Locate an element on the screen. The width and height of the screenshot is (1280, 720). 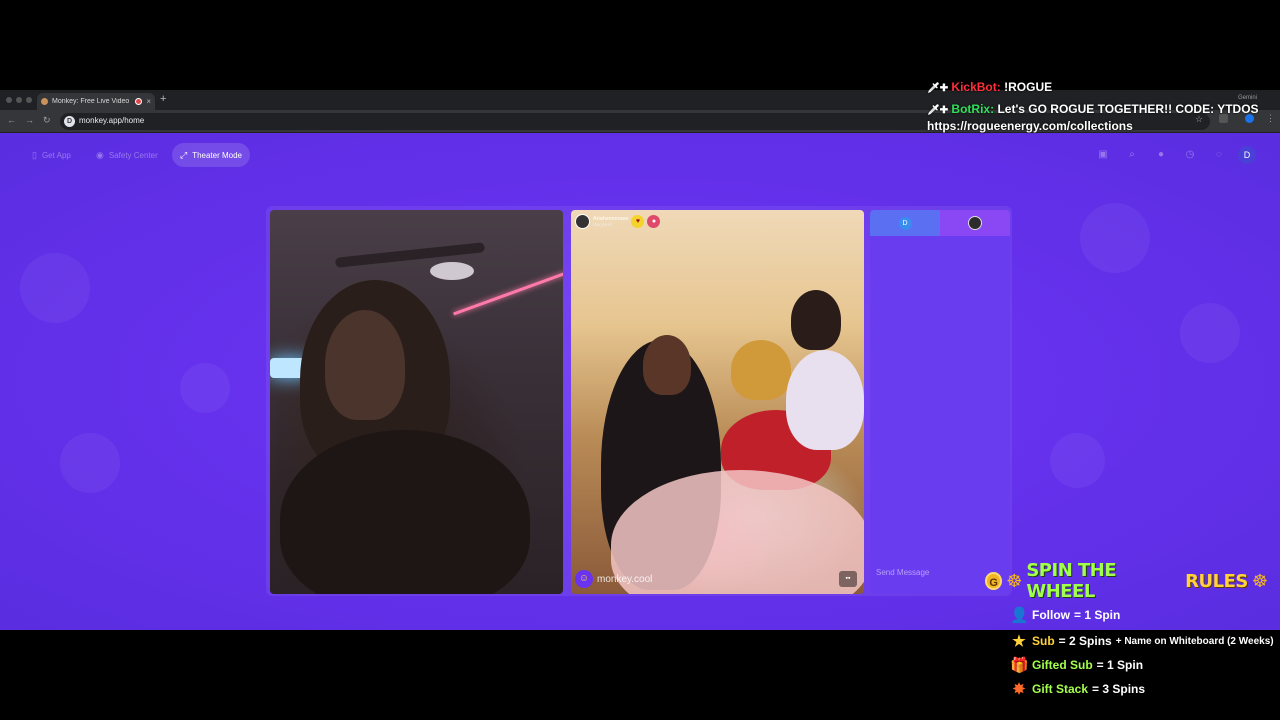
expand-icon: ⤢ is located at coordinates (184, 154).